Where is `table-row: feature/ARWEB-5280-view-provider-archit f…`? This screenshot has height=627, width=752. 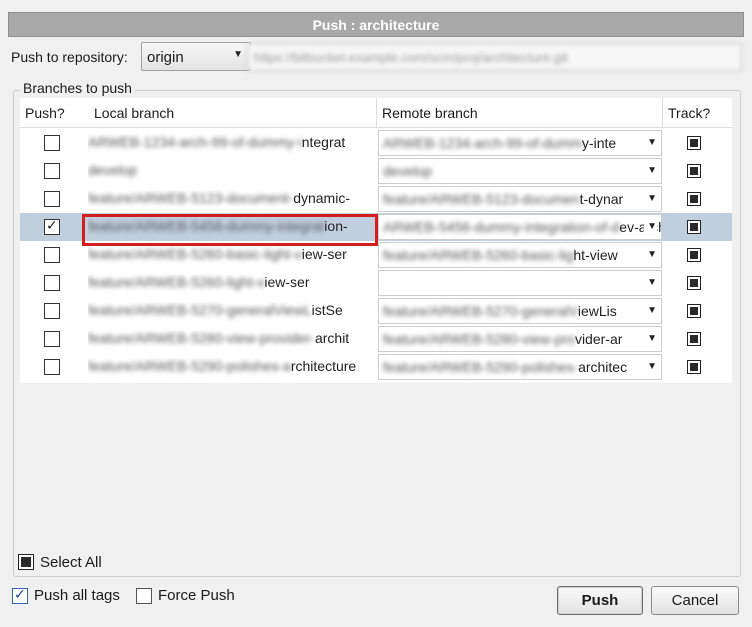
table-row: feature/ARWEB-5280-view-provider-archit f… is located at coordinates (376, 339).